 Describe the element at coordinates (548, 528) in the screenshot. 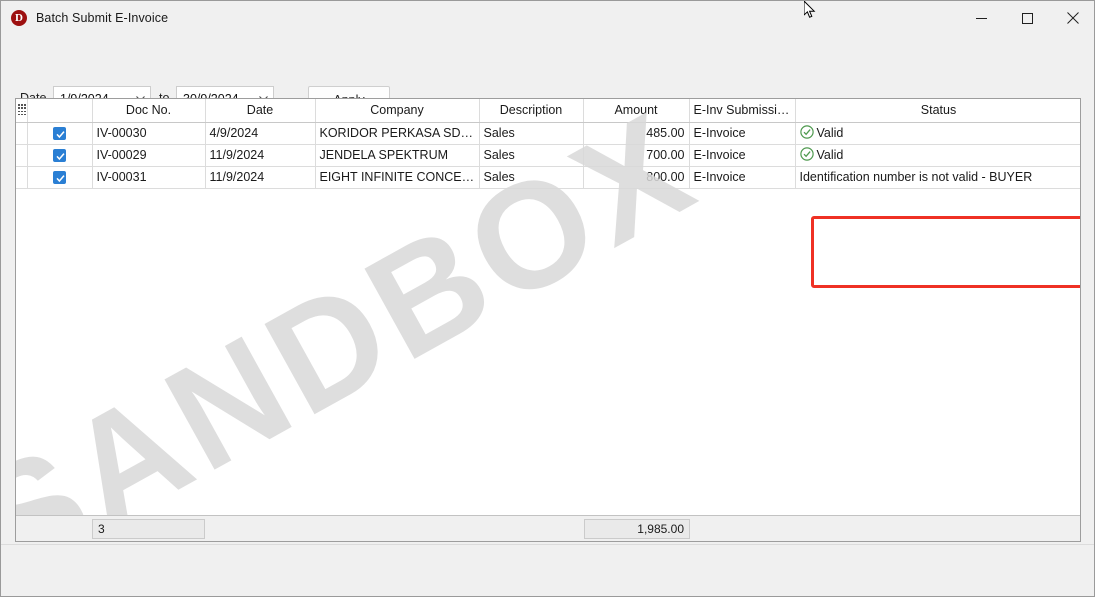

I see `grid-summary-bar: 3 1,985.00` at that location.